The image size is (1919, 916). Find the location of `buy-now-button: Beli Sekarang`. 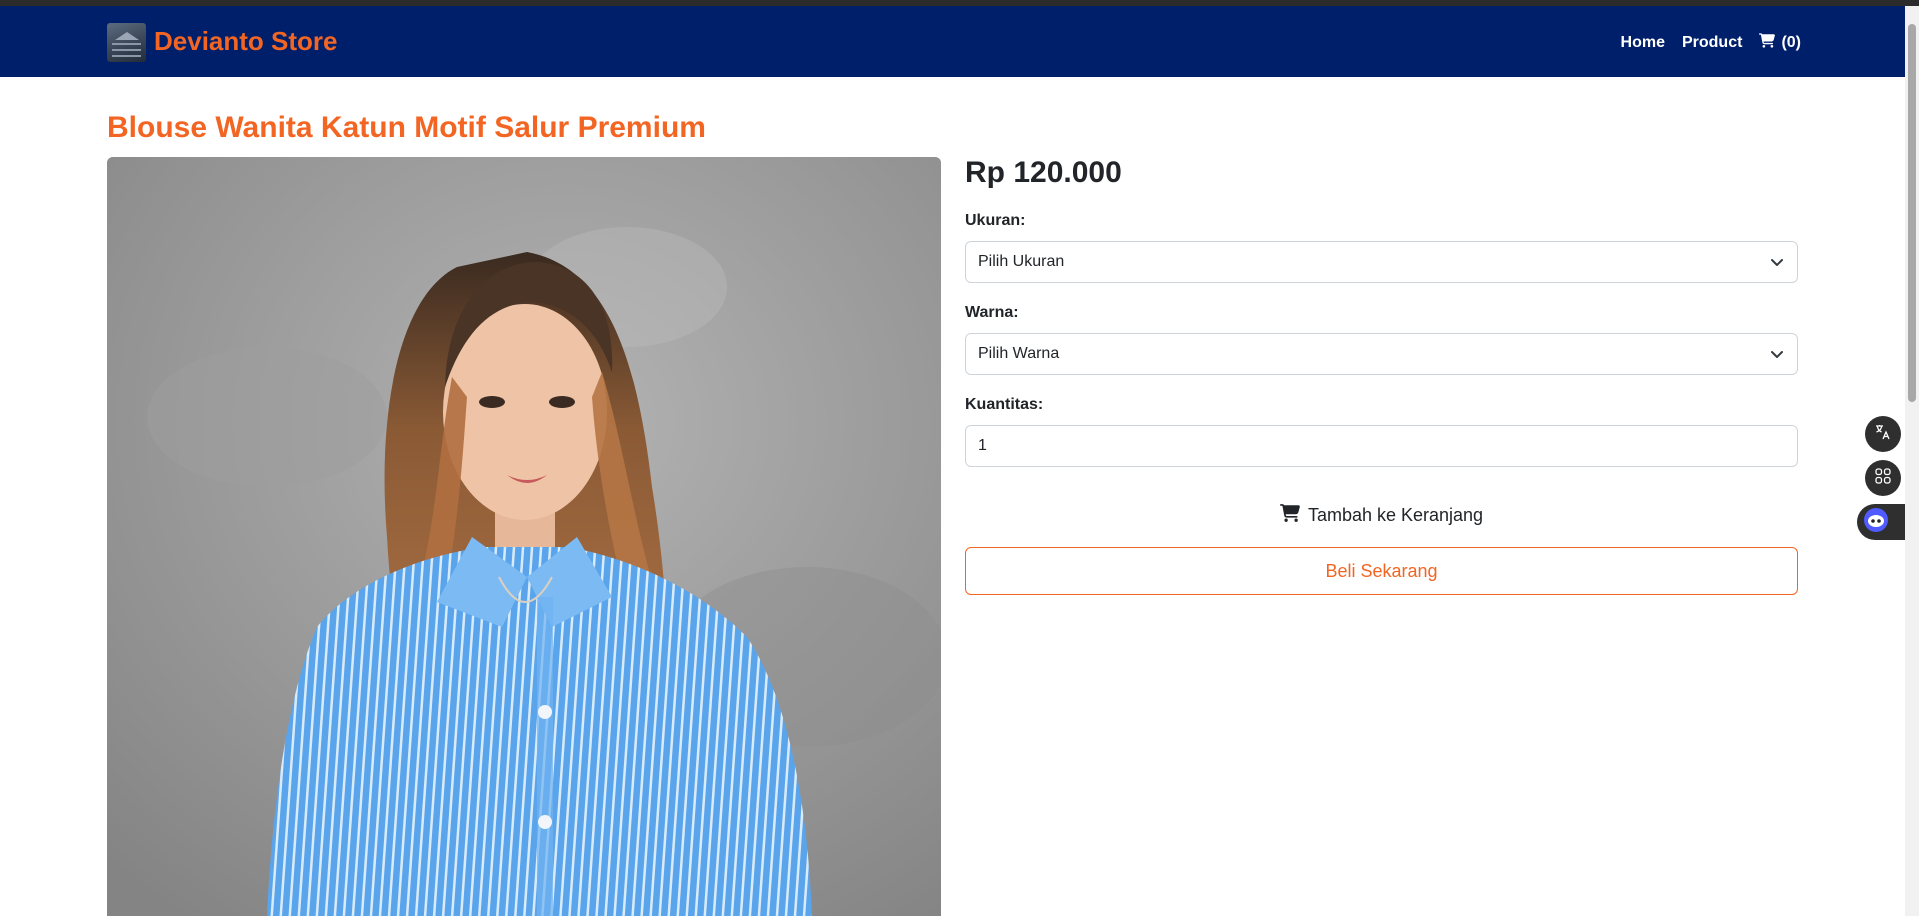

buy-now-button: Beli Sekarang is located at coordinates (1381, 571).